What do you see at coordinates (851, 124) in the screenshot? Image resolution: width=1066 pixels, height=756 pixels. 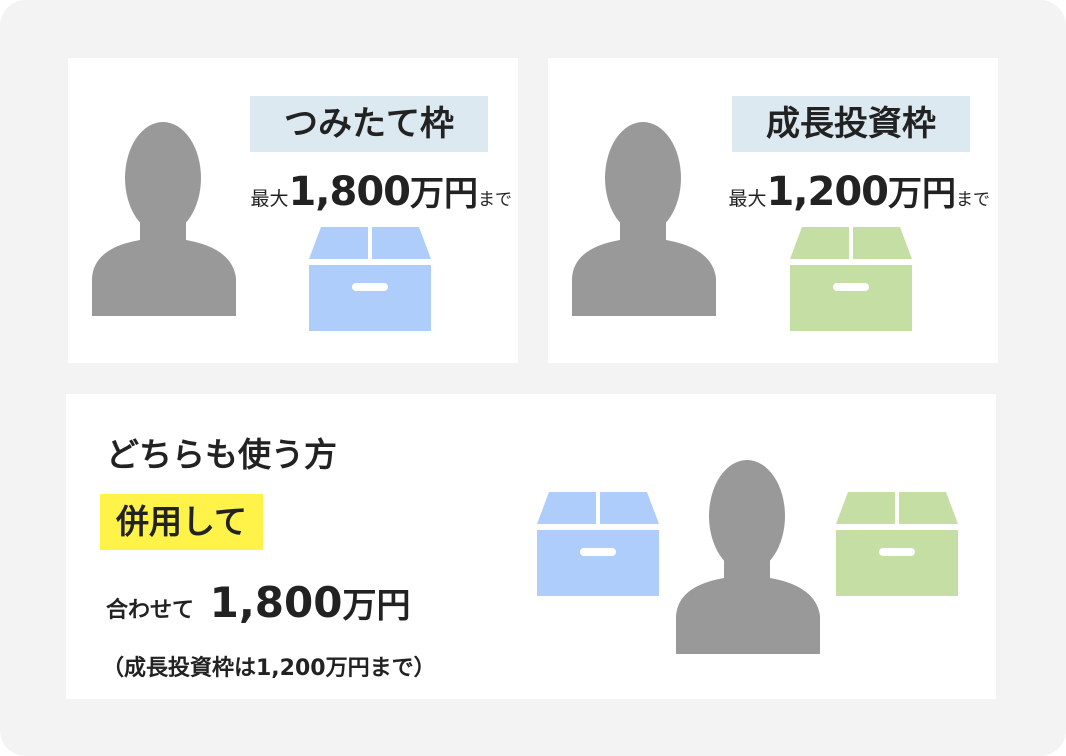 I see `growth-tag: 成長投資枠` at bounding box center [851, 124].